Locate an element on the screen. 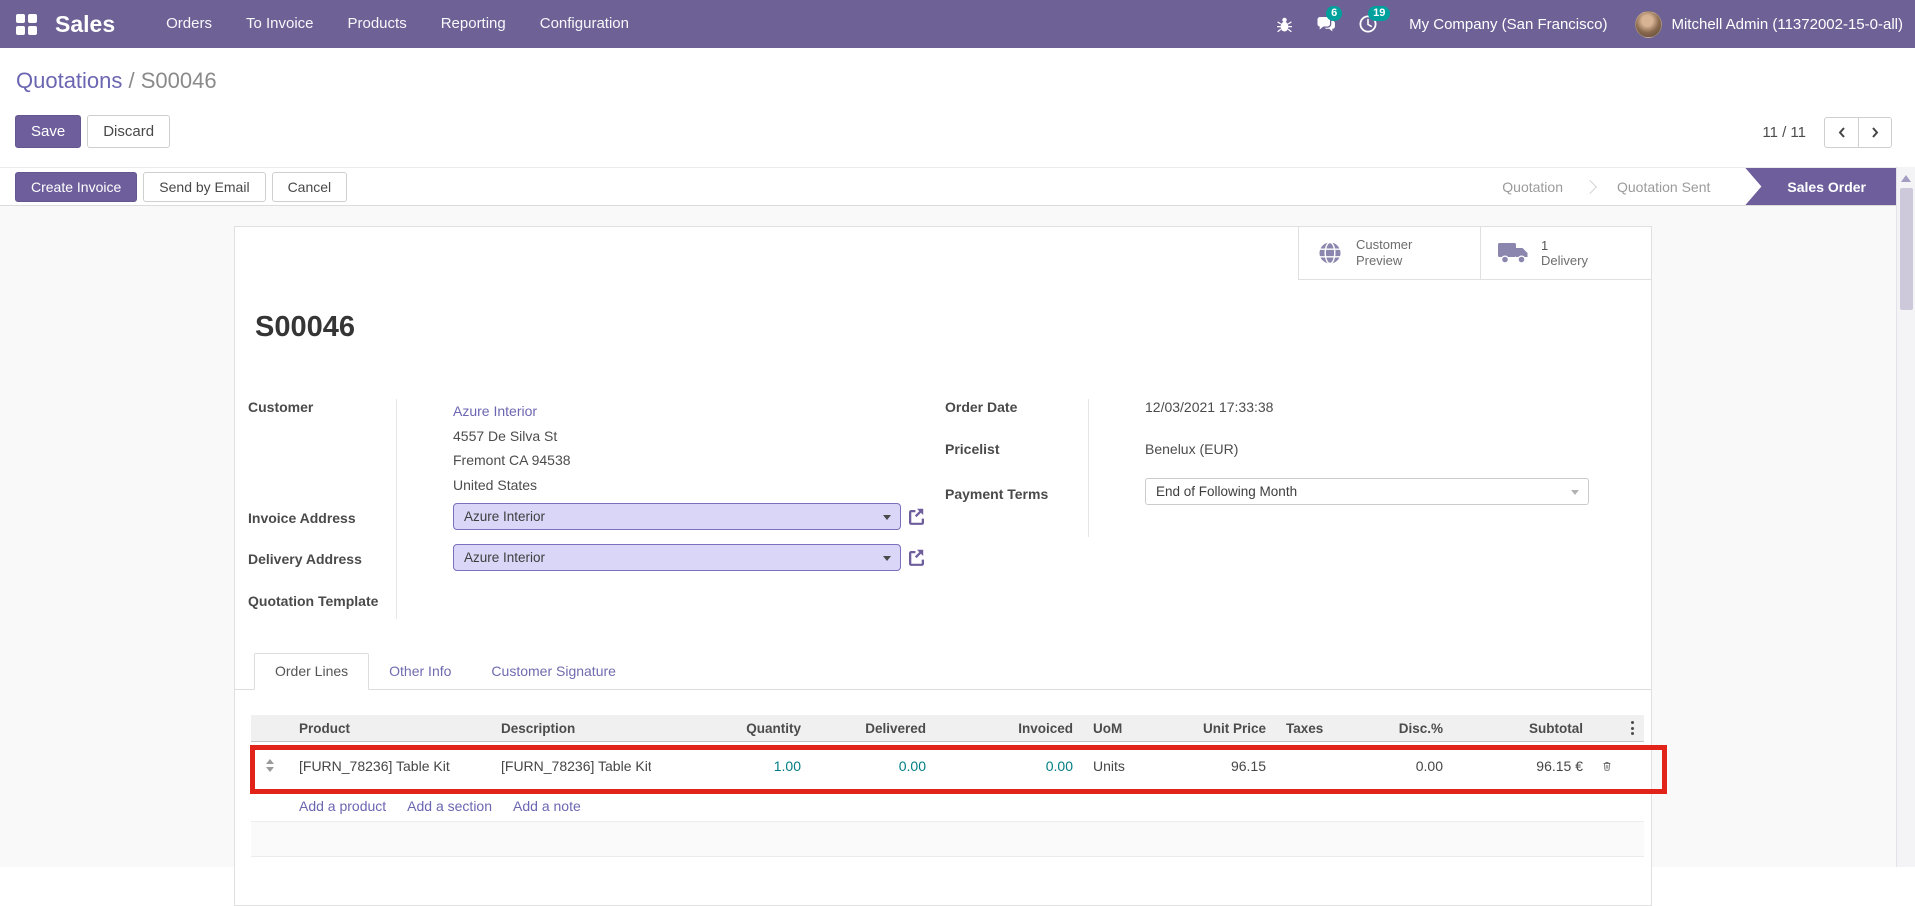  pager-previous-button is located at coordinates (1841, 132).